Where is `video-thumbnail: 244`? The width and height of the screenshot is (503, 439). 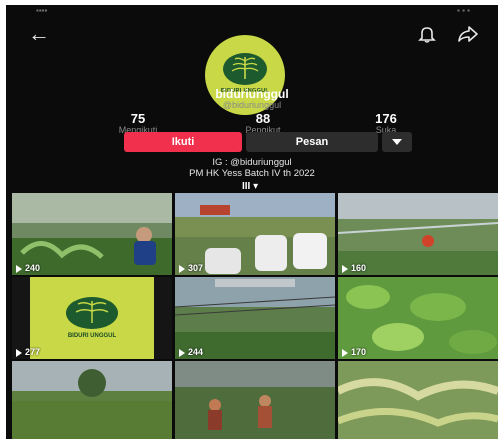
video-thumbnail: 244 is located at coordinates (255, 318).